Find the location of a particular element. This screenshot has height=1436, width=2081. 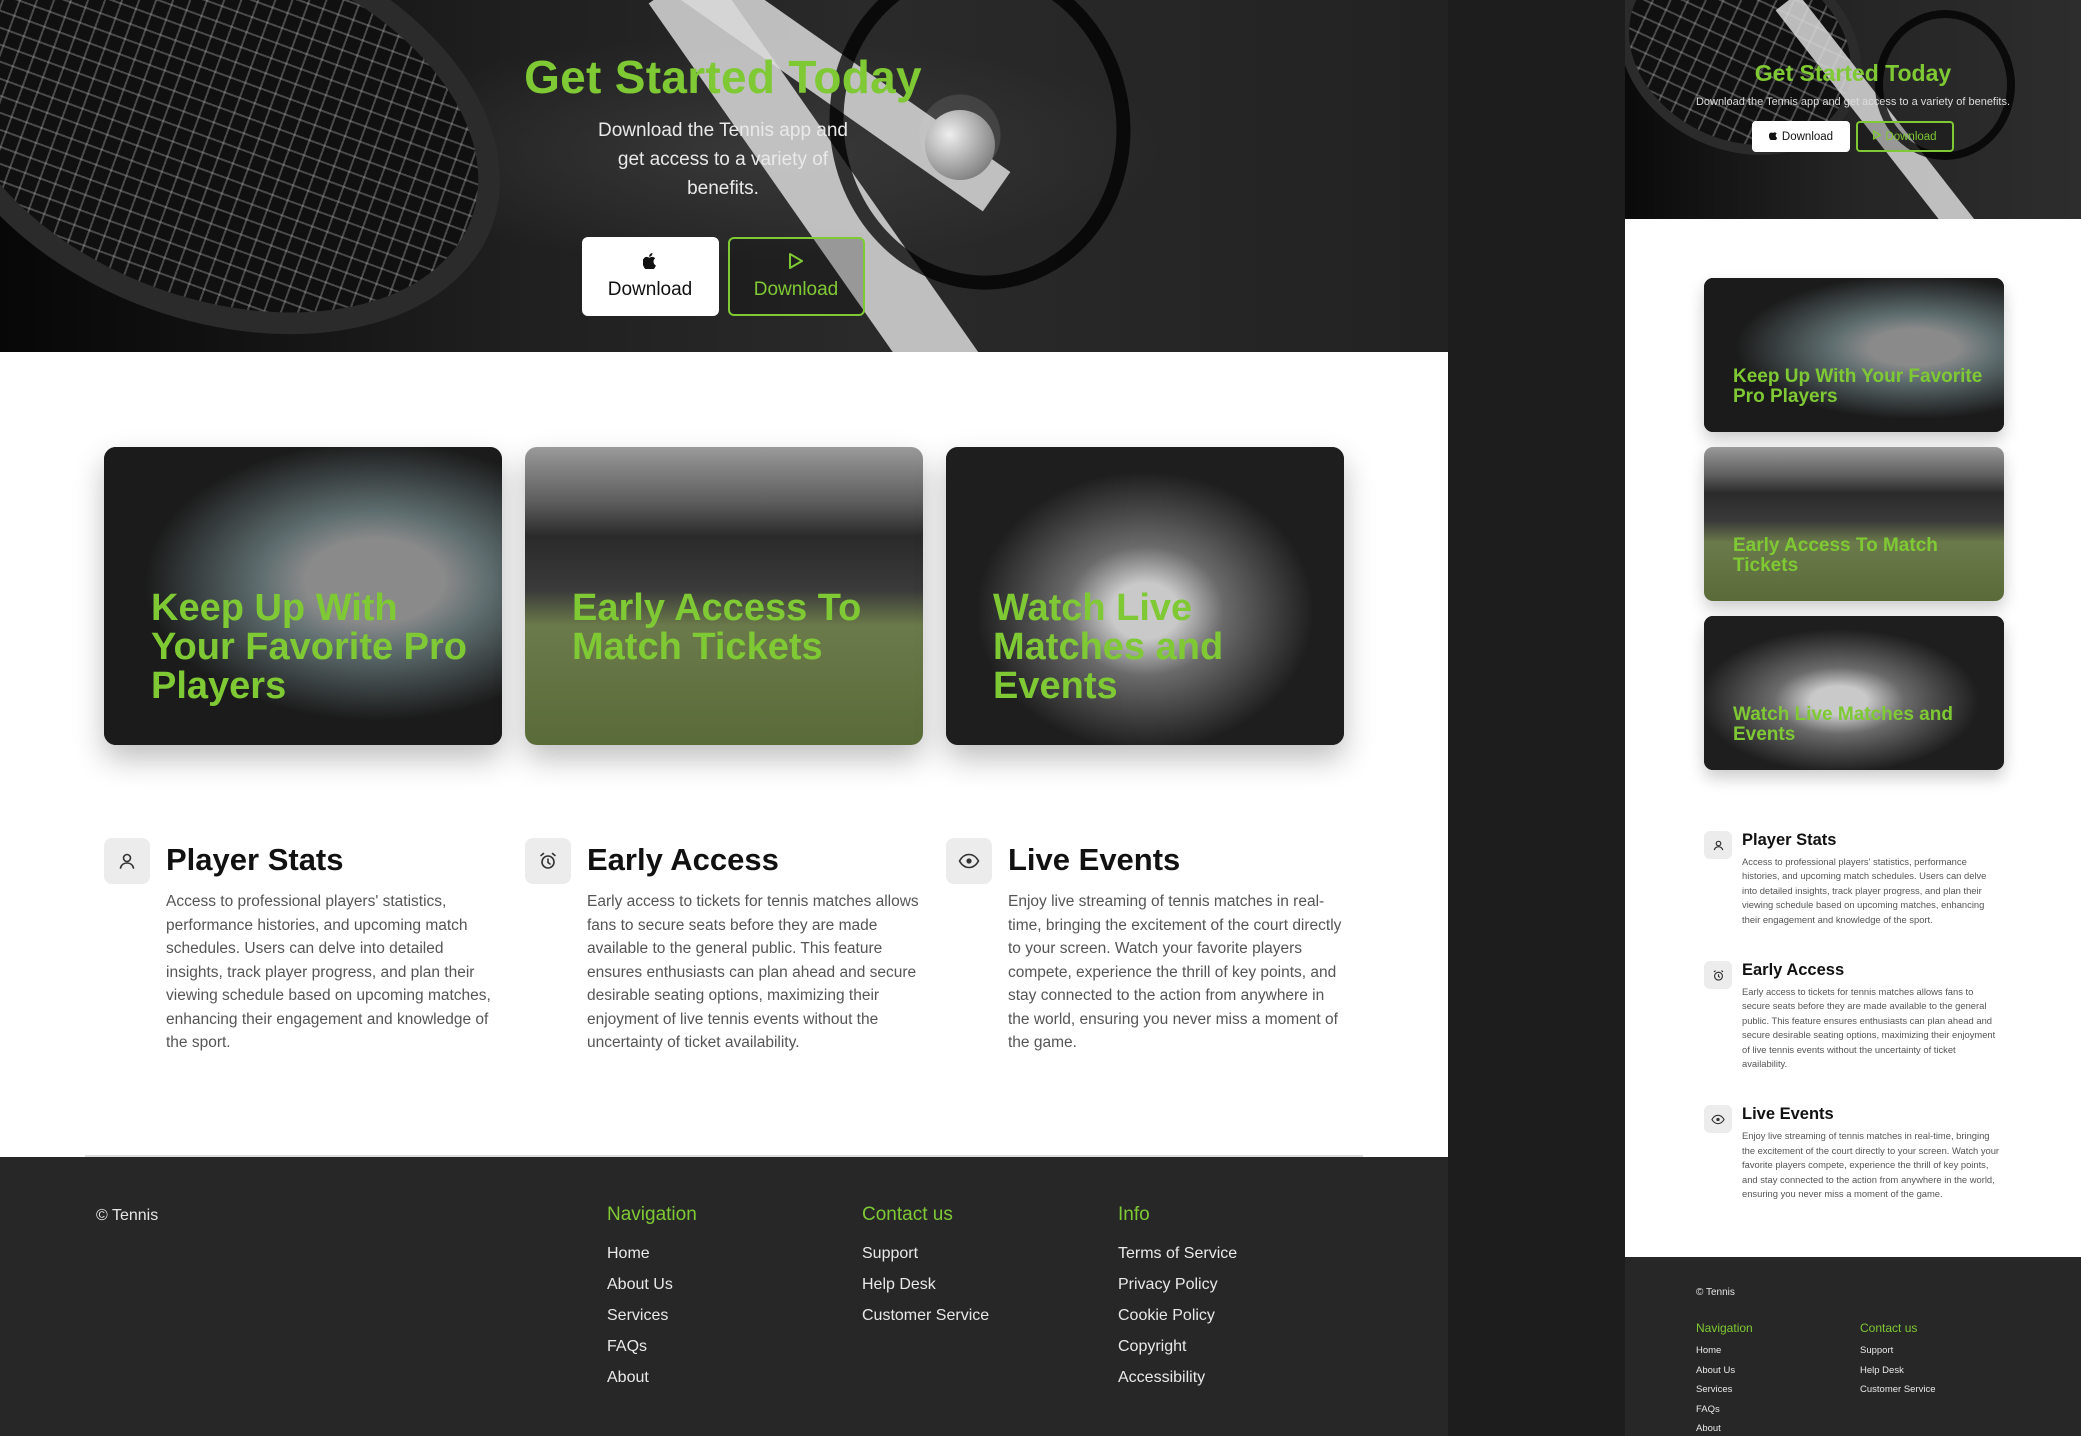

racket-image is located at coordinates (279, 176).